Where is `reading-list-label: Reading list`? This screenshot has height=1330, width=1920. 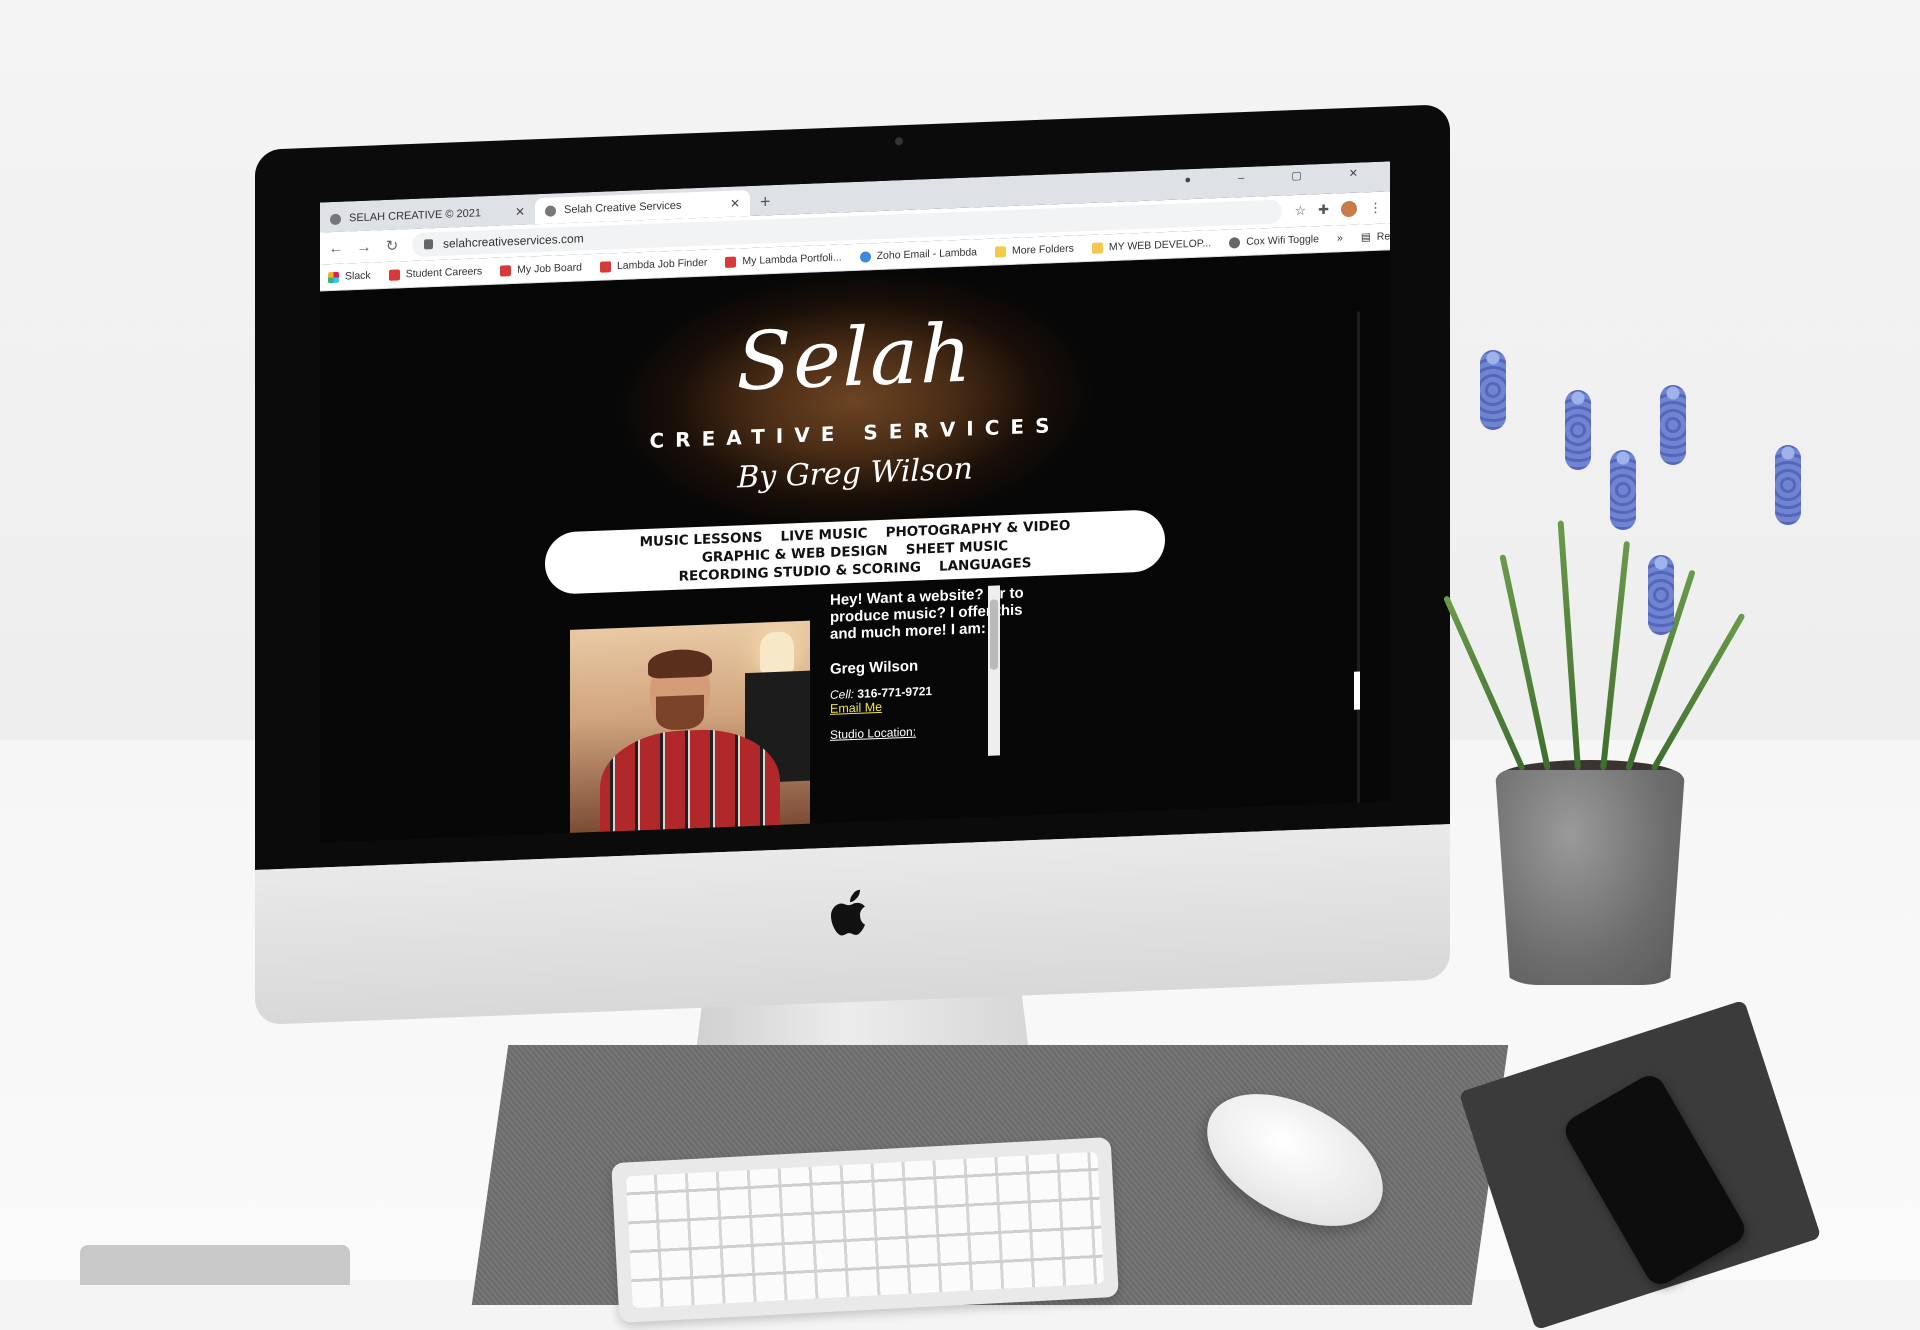 reading-list-label: Reading list is located at coordinates (1383, 236).